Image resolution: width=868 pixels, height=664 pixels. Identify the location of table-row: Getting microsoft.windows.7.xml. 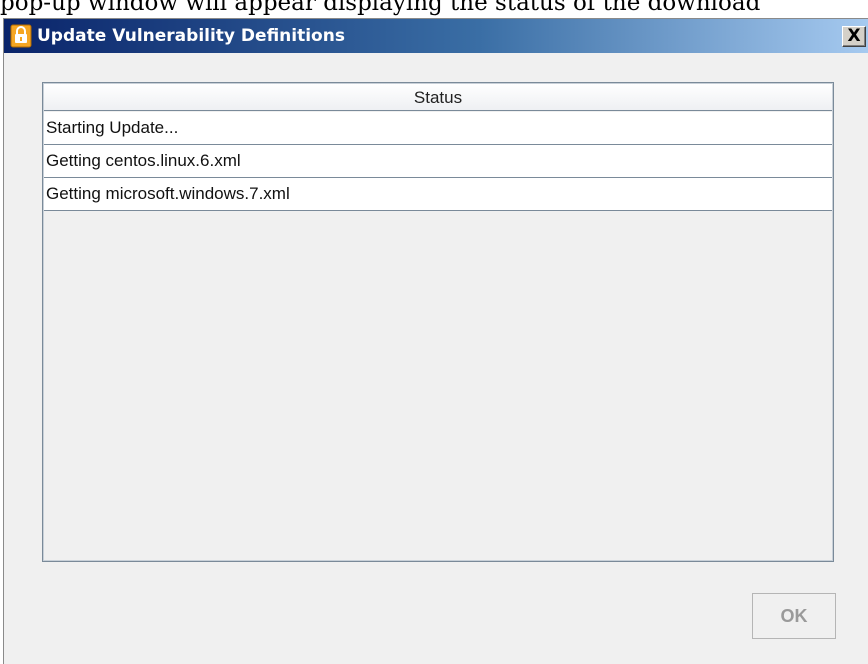
(438, 194).